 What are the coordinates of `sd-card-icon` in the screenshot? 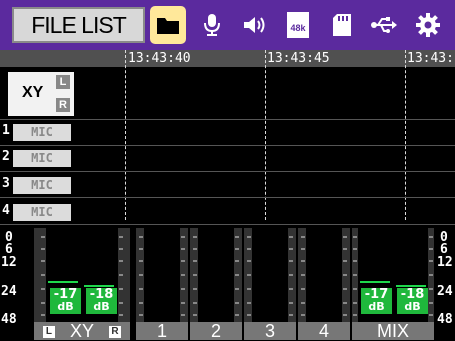 It's located at (342, 25).